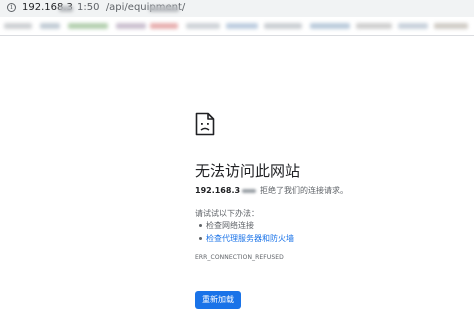  Describe the element at coordinates (250, 238) in the screenshot. I see `suggestion-check-proxy-link: 检查代理服务器和防火墙` at that location.